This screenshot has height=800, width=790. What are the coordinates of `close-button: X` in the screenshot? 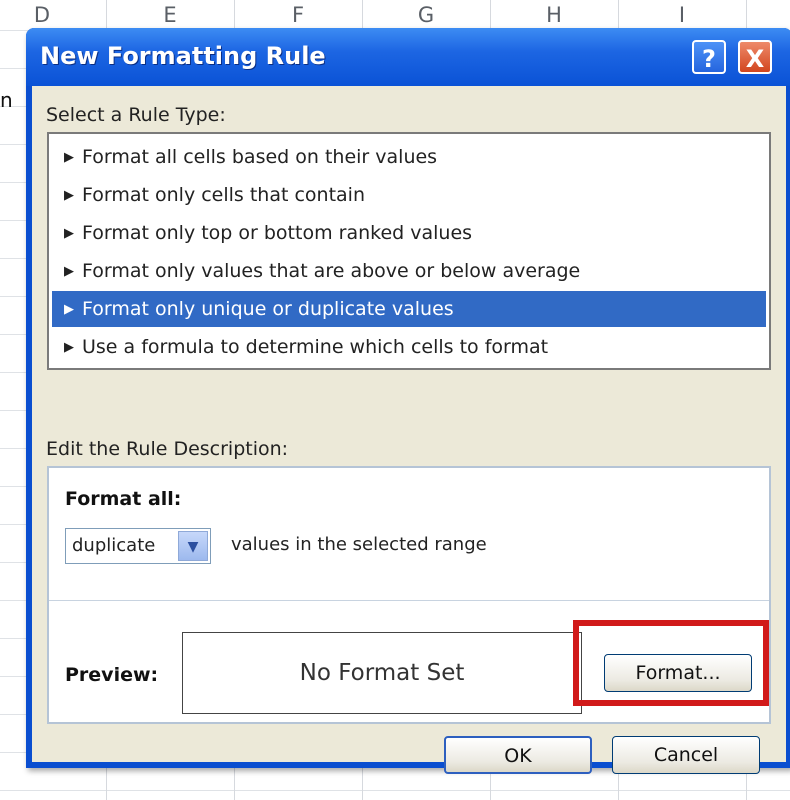 It's located at (755, 57).